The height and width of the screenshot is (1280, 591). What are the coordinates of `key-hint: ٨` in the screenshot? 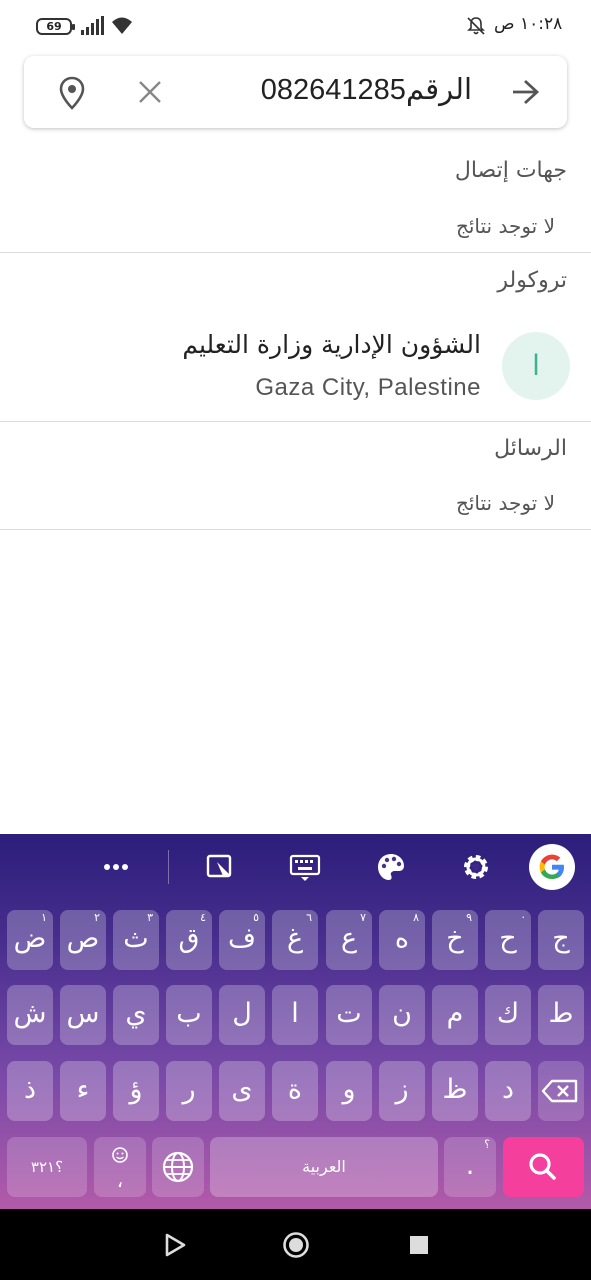 It's located at (416, 917).